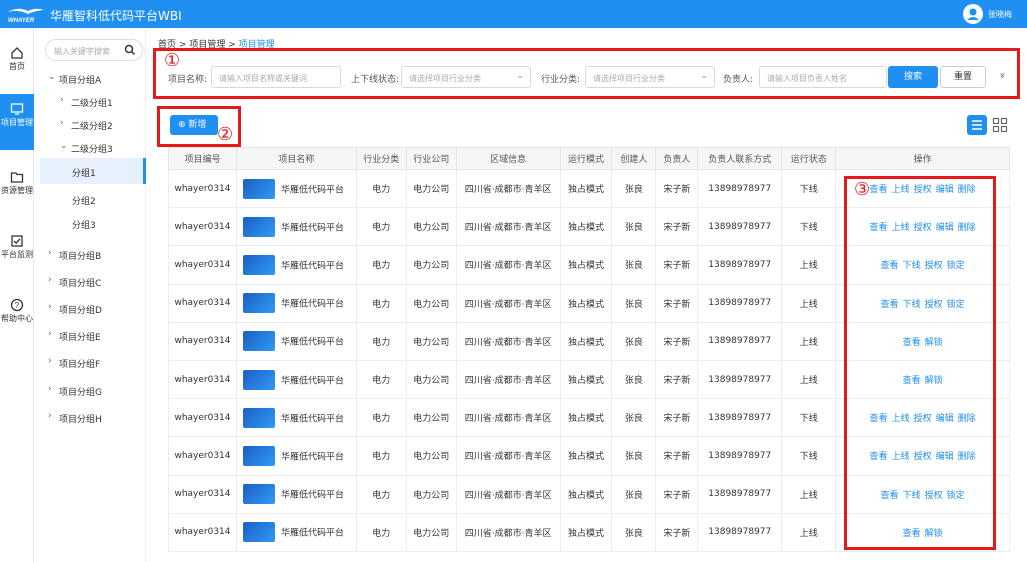 This screenshot has width=1027, height=562. Describe the element at coordinates (80, 257) in the screenshot. I see `tree-item-label: 项目分组B` at that location.